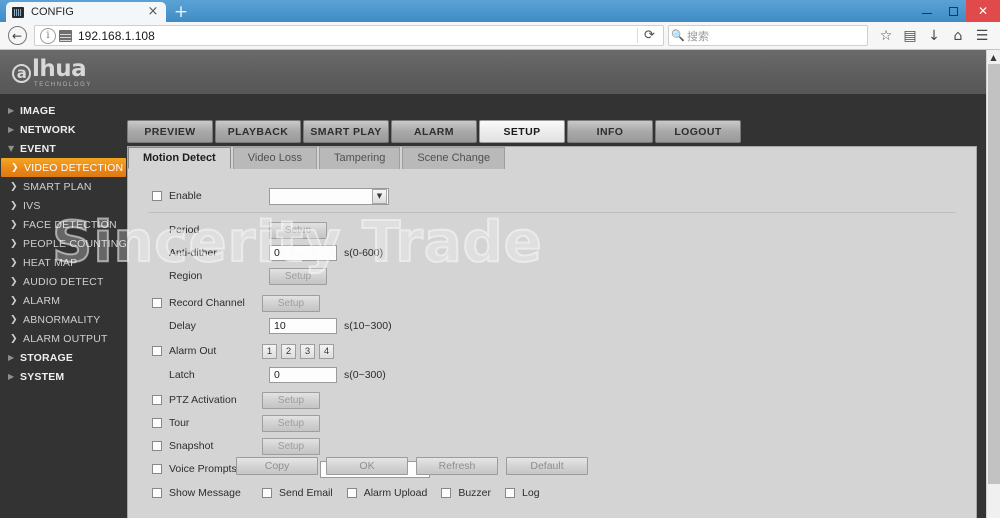 The image size is (1000, 518). Describe the element at coordinates (610, 131) in the screenshot. I see `topnav-info: INFO` at that location.